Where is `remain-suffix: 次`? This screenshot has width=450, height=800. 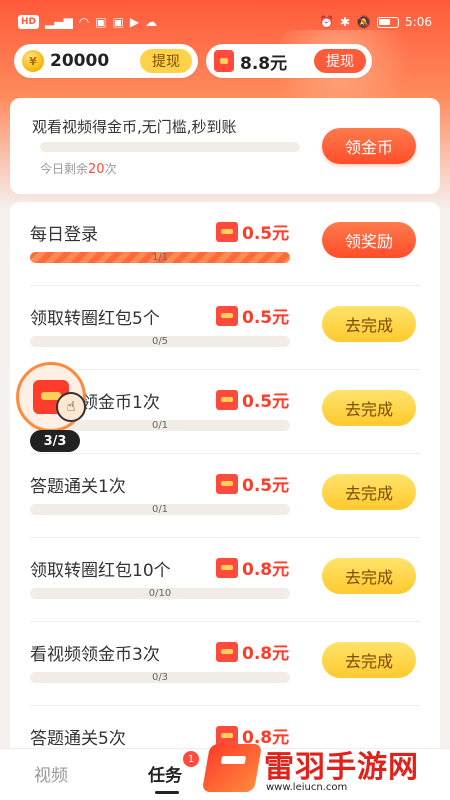 remain-suffix: 次 is located at coordinates (110, 169).